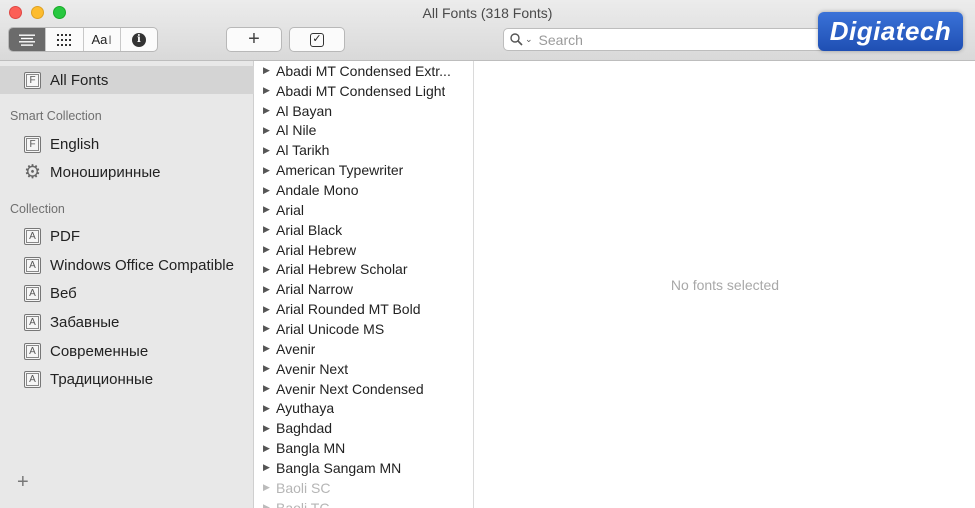 The image size is (975, 508). I want to click on search-field: ⌄ Search, so click(683, 39).